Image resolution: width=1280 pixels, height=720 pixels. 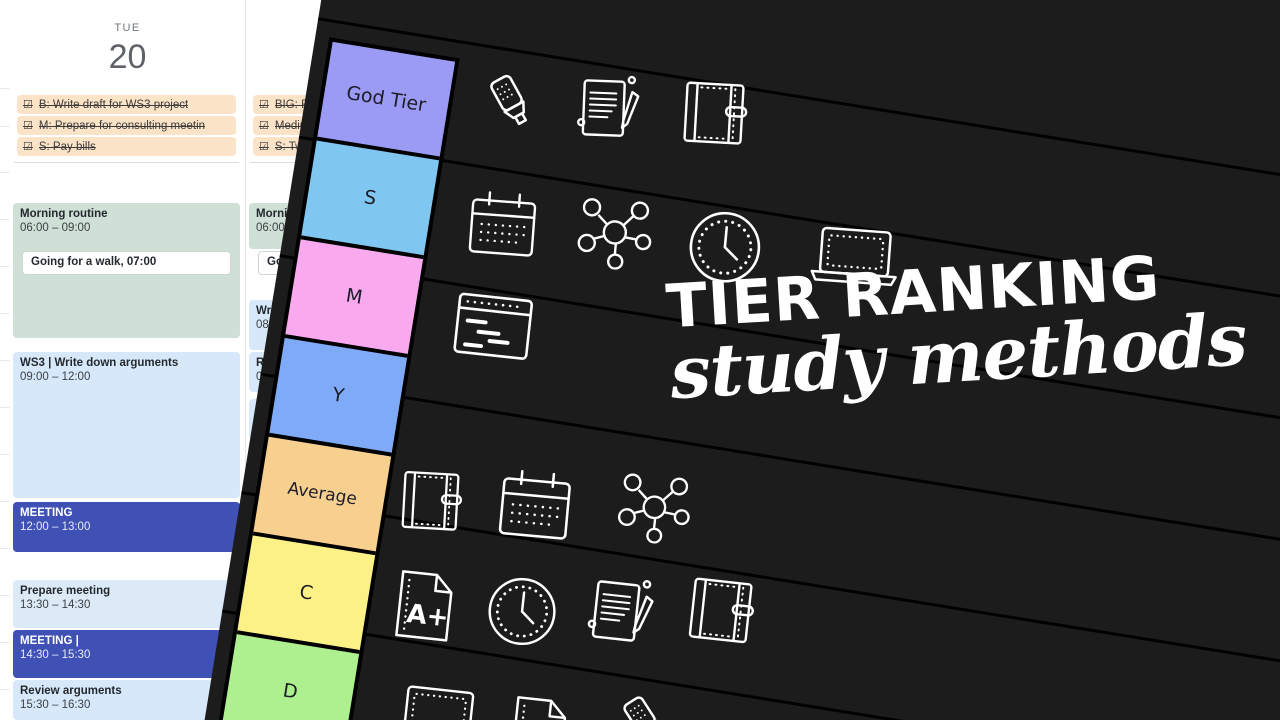 I want to click on planner-icon, so click(x=724, y=613).